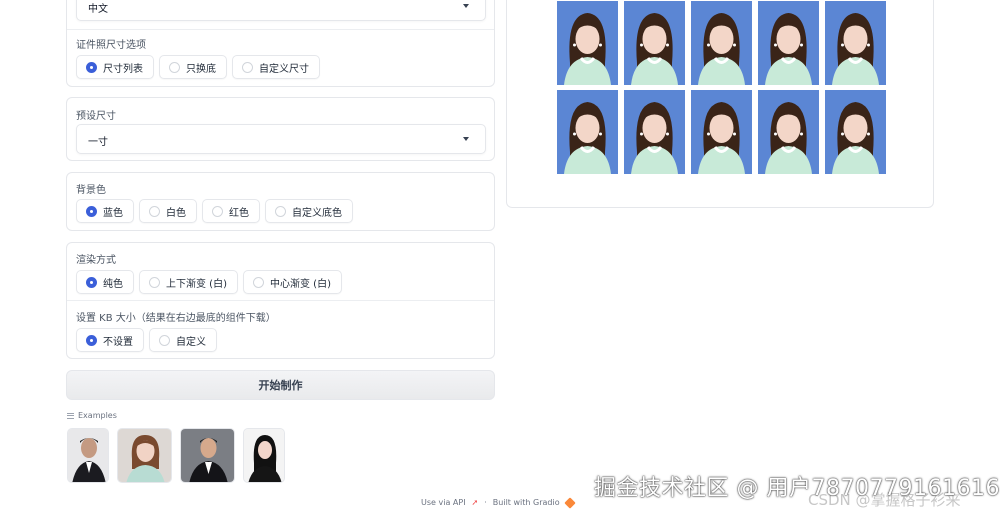 This screenshot has height=515, width=1000. Describe the element at coordinates (569, 502) in the screenshot. I see `gradio-logo-icon` at that location.